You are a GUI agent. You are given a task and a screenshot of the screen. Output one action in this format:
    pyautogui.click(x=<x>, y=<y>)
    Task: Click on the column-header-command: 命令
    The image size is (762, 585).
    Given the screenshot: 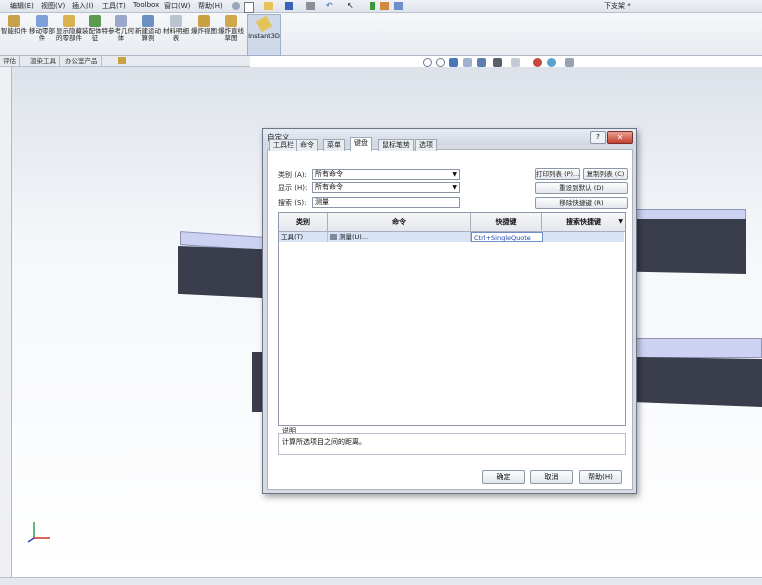 What is the action you would take?
    pyautogui.click(x=399, y=222)
    